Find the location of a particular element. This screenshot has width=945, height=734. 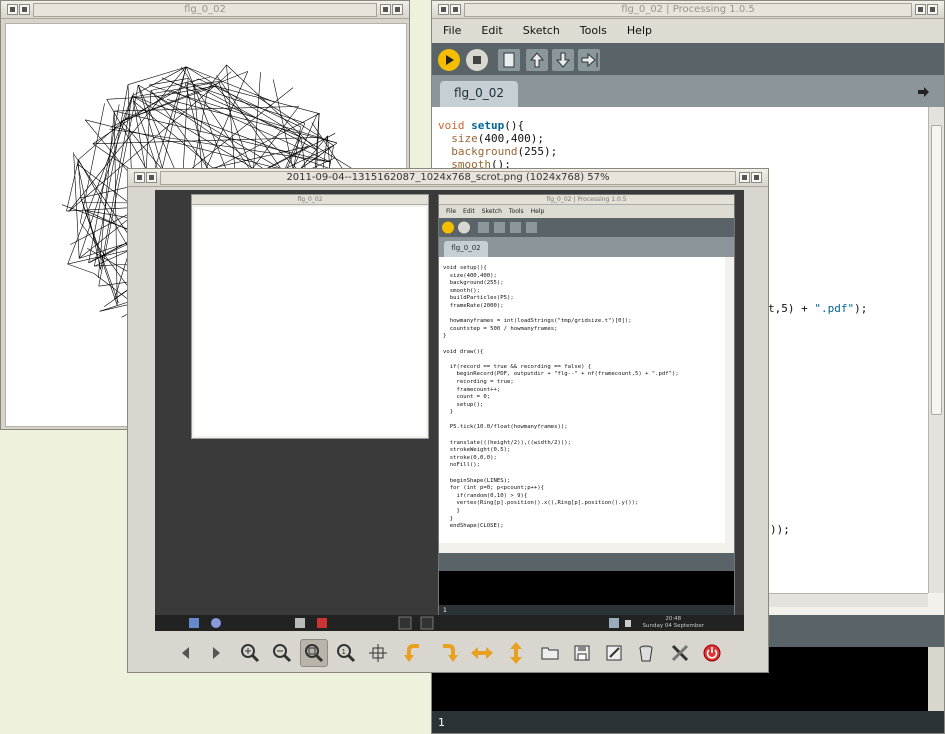

svg-text: 1 is located at coordinates (344, 652).